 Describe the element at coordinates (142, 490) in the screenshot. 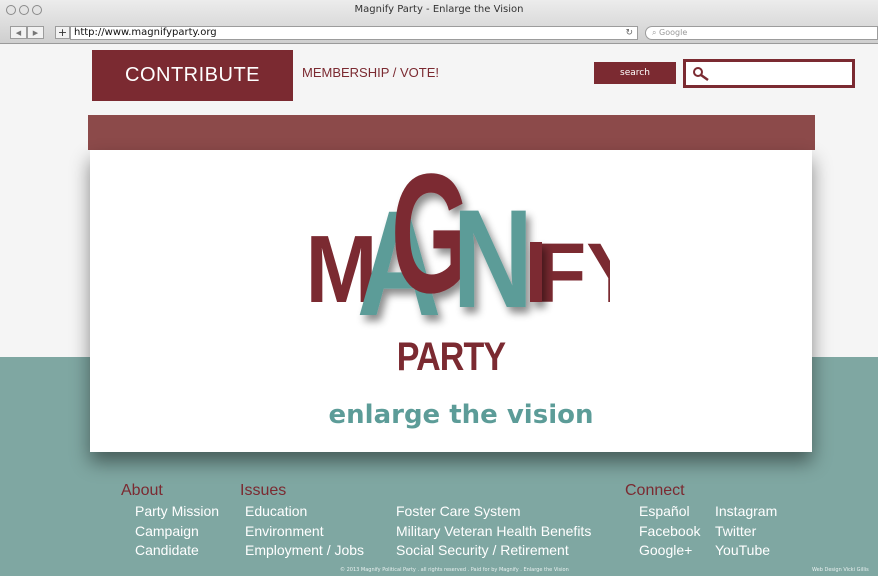

I see `about-heading: About` at that location.